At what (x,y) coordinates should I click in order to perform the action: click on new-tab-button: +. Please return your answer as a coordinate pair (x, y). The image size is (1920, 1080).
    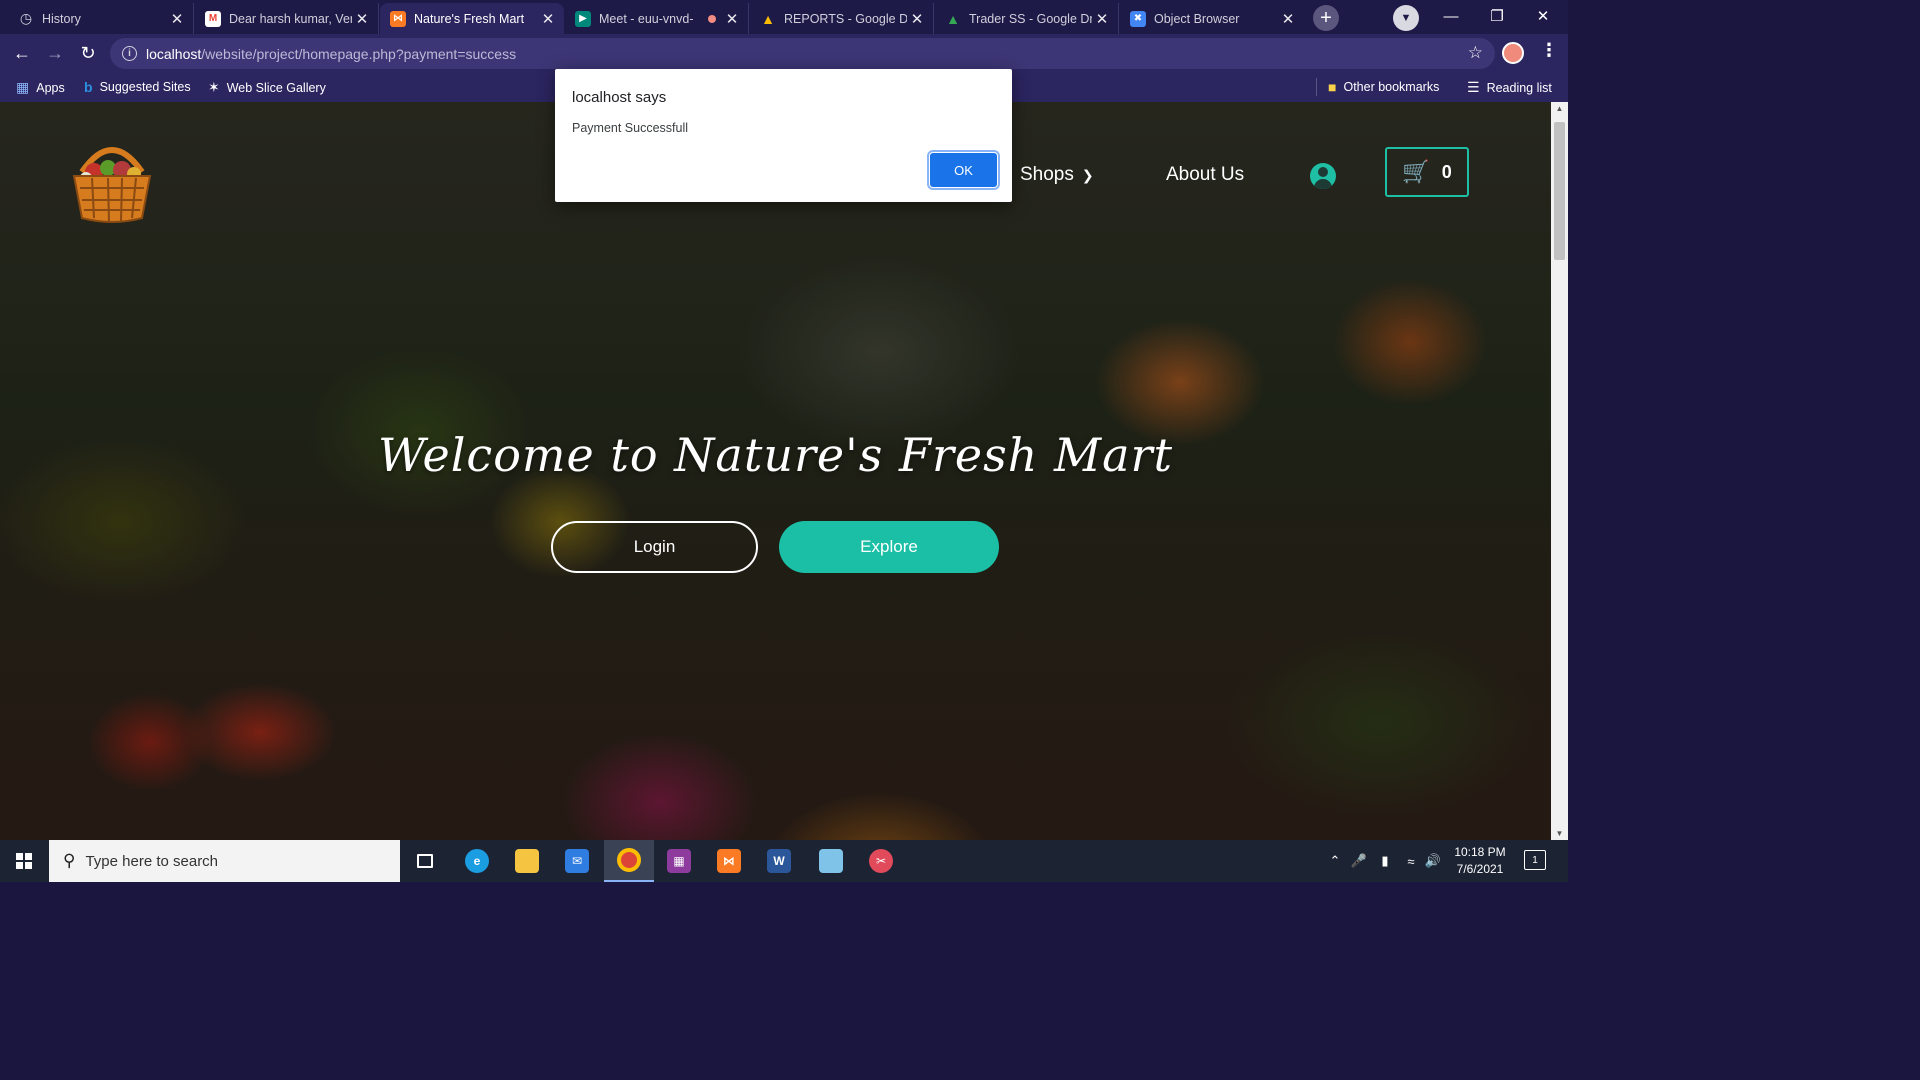
    Looking at the image, I should click on (1326, 18).